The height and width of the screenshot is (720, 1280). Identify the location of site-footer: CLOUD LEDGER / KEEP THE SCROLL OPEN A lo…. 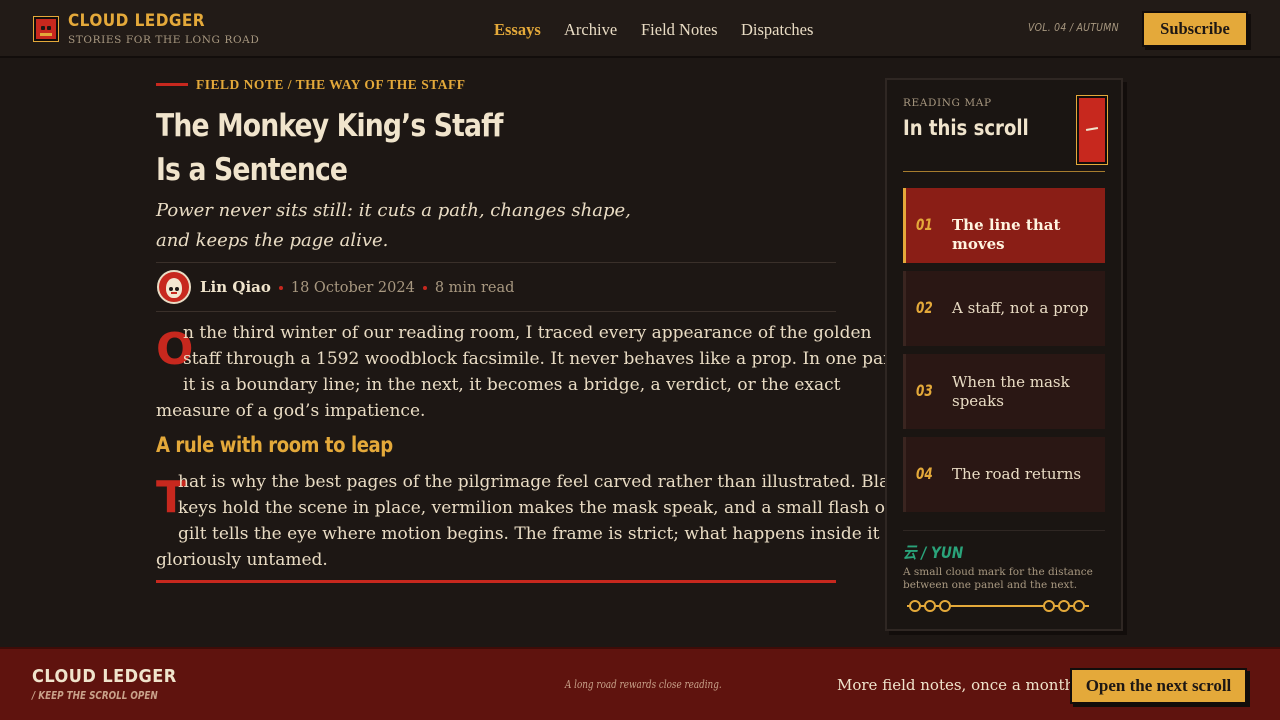
(640, 683).